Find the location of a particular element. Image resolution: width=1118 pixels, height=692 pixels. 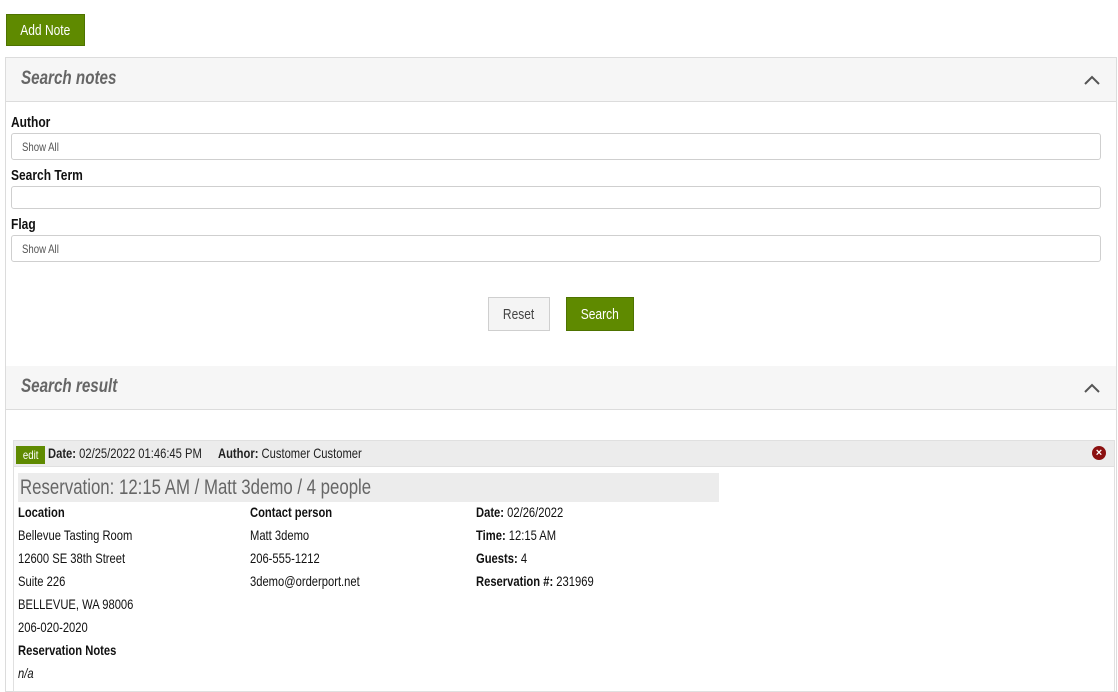

note-author: Author: Customer Customer is located at coordinates (290, 453).